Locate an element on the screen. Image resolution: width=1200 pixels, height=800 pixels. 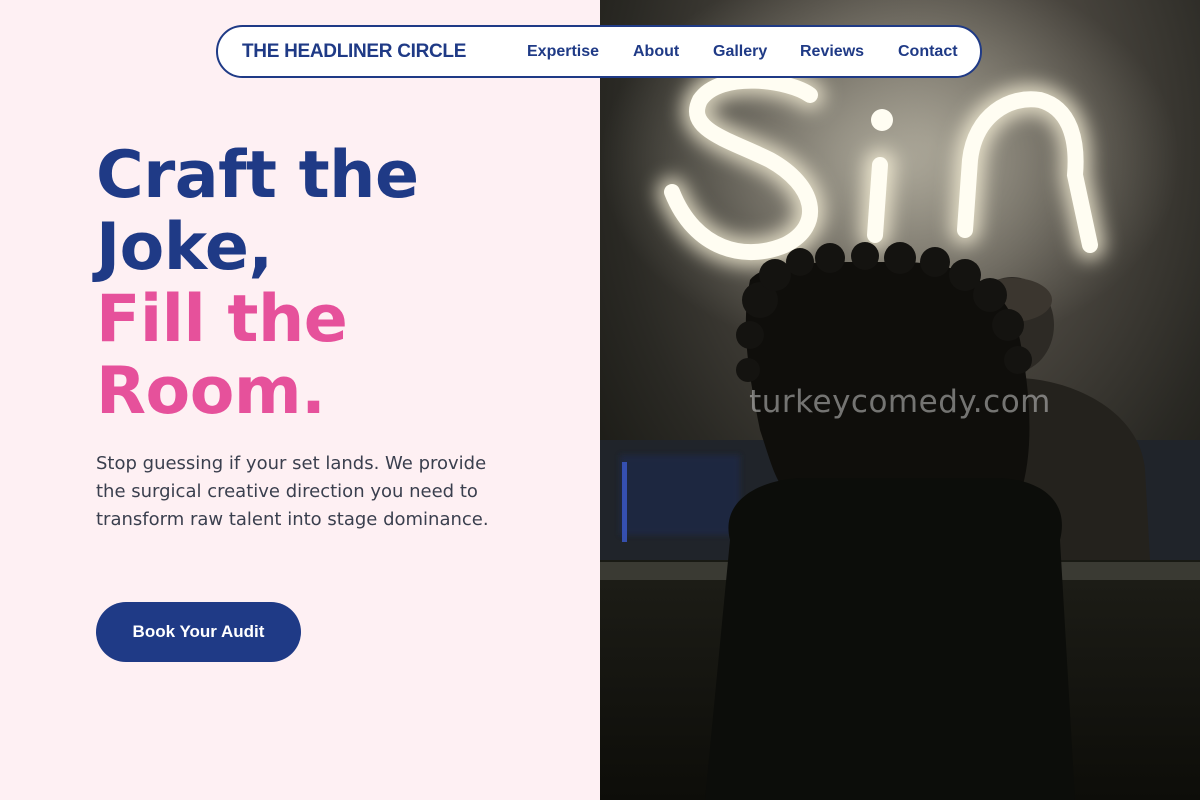
brand-logo: THE HEADLINER CIRCLE is located at coordinates (354, 52).